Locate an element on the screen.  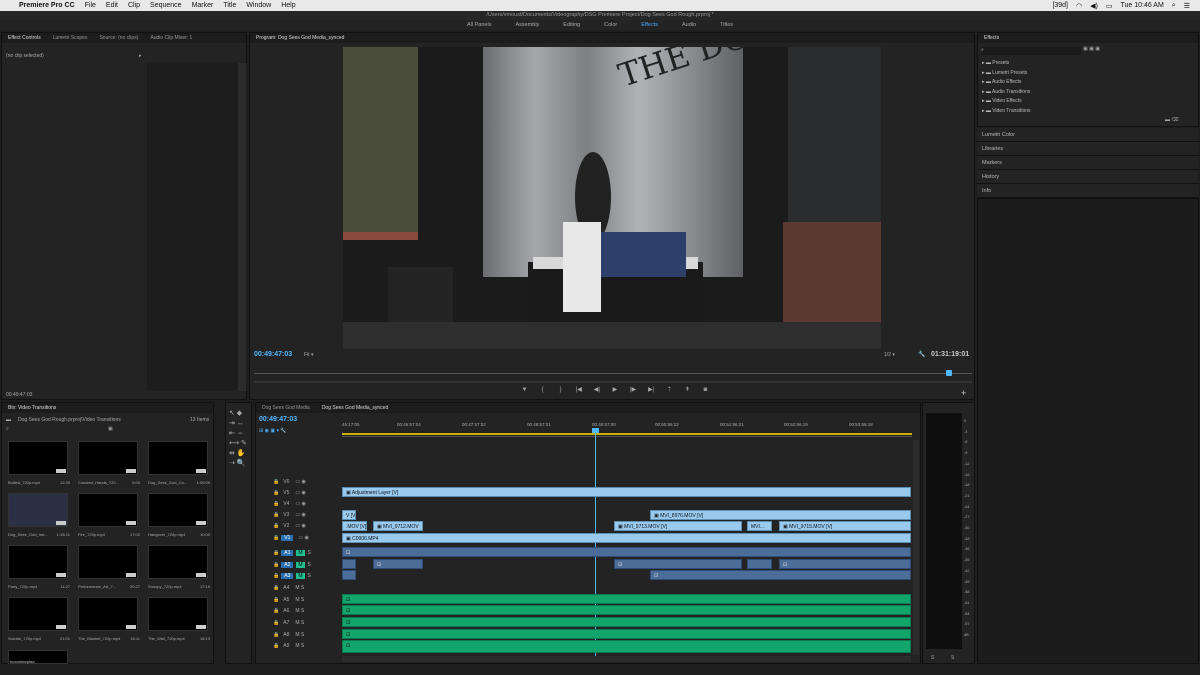
workspace-all-panels: All Panels is located at coordinates (479, 25).